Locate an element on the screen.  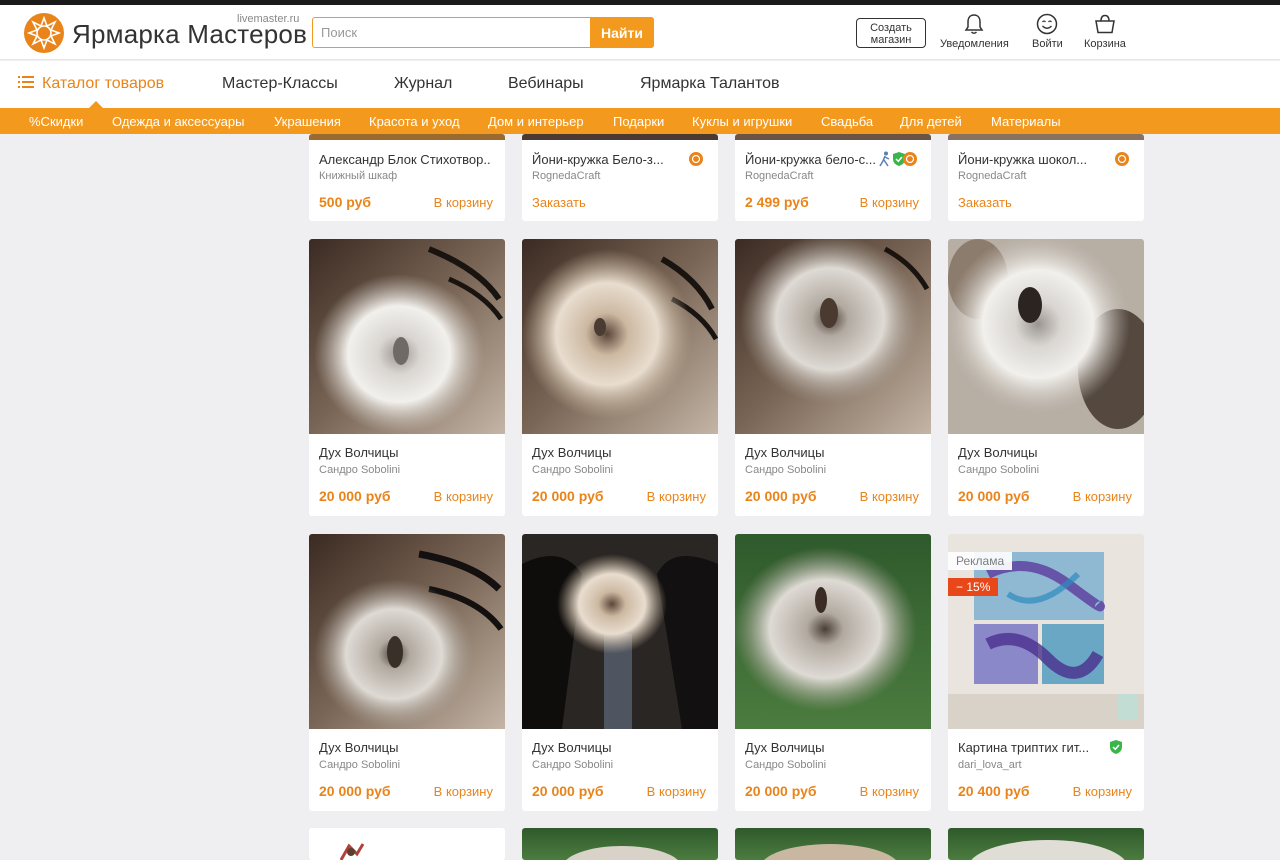
logo-domain: livemaster.ru is located at coordinates (268, 19).